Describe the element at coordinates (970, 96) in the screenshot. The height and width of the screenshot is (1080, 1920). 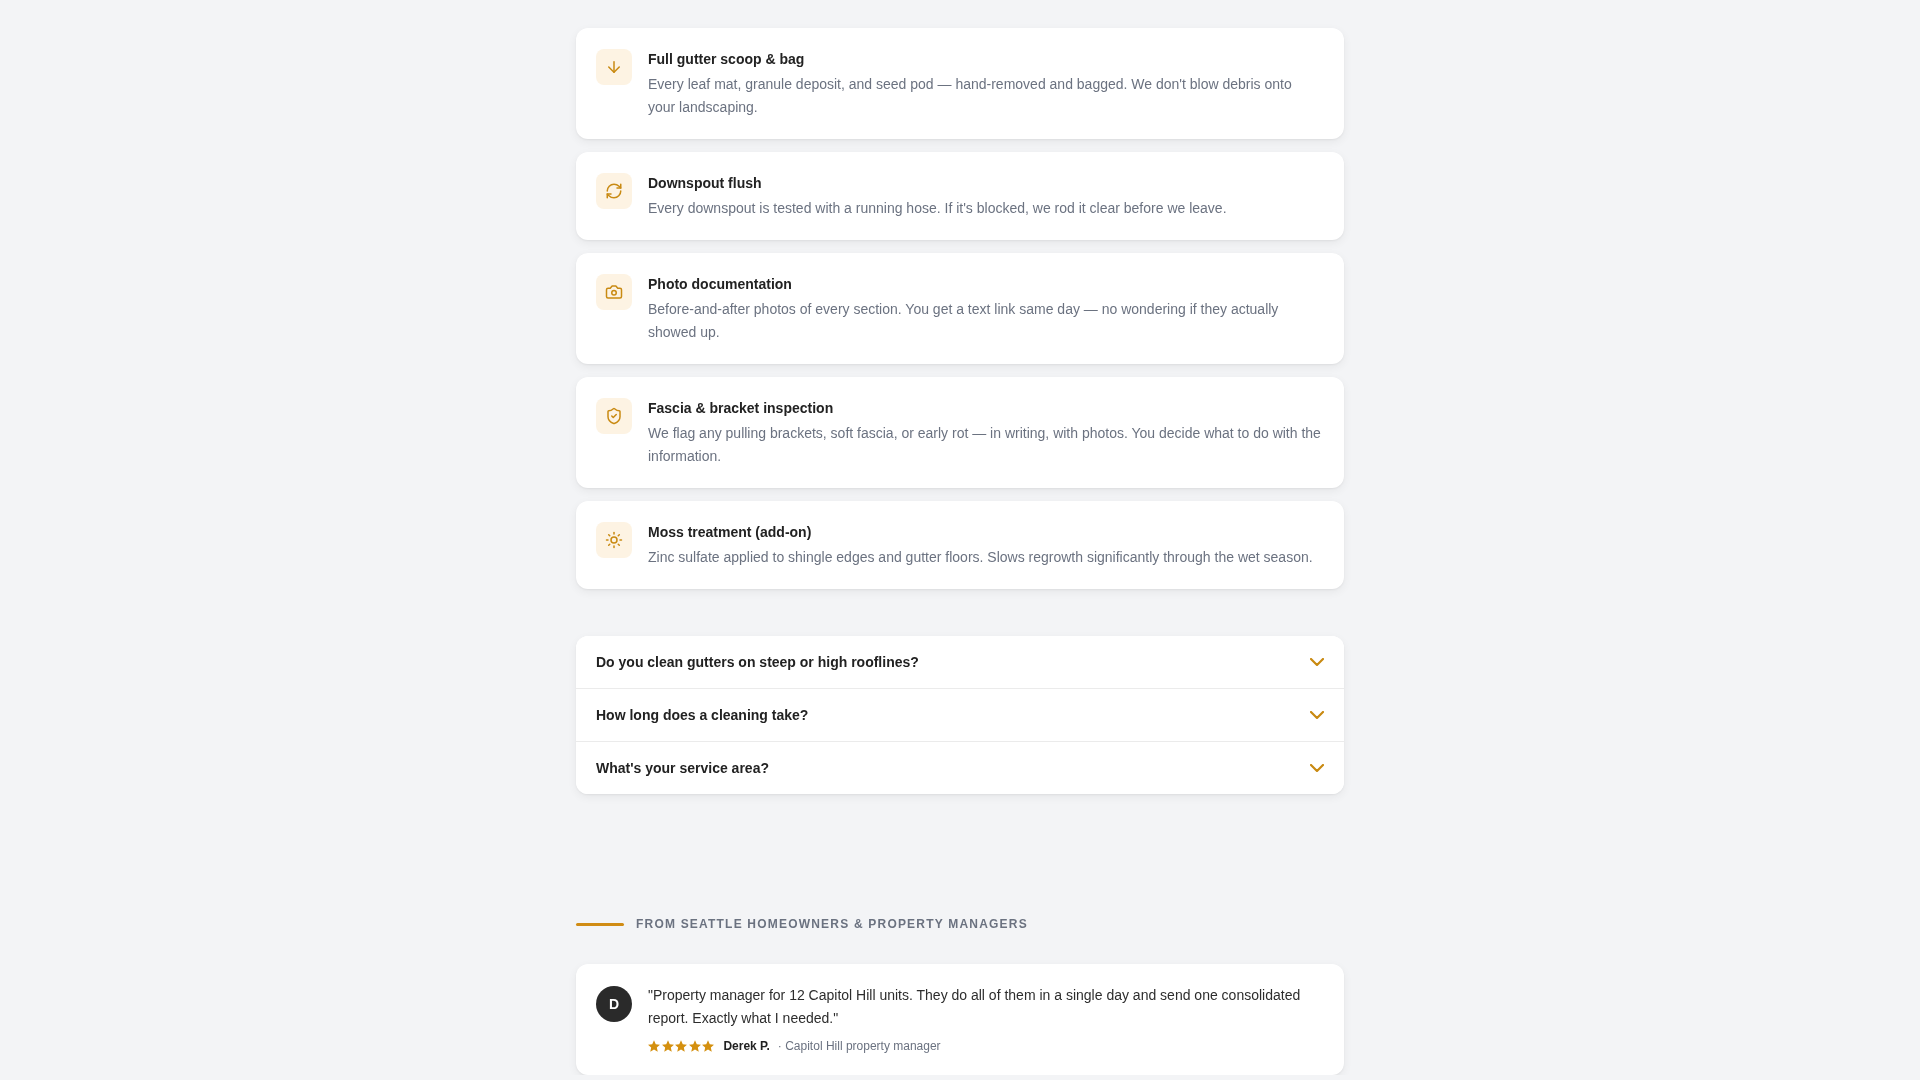
I see `service-description: Every leaf mat, granule deposit, and seed pod — hand-removed and bagged. We don't blow debris onto your landscaping.` at that location.